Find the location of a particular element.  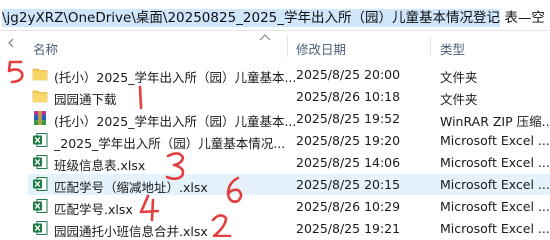

file-date: 2025/8/25 19:20 is located at coordinates (348, 140).